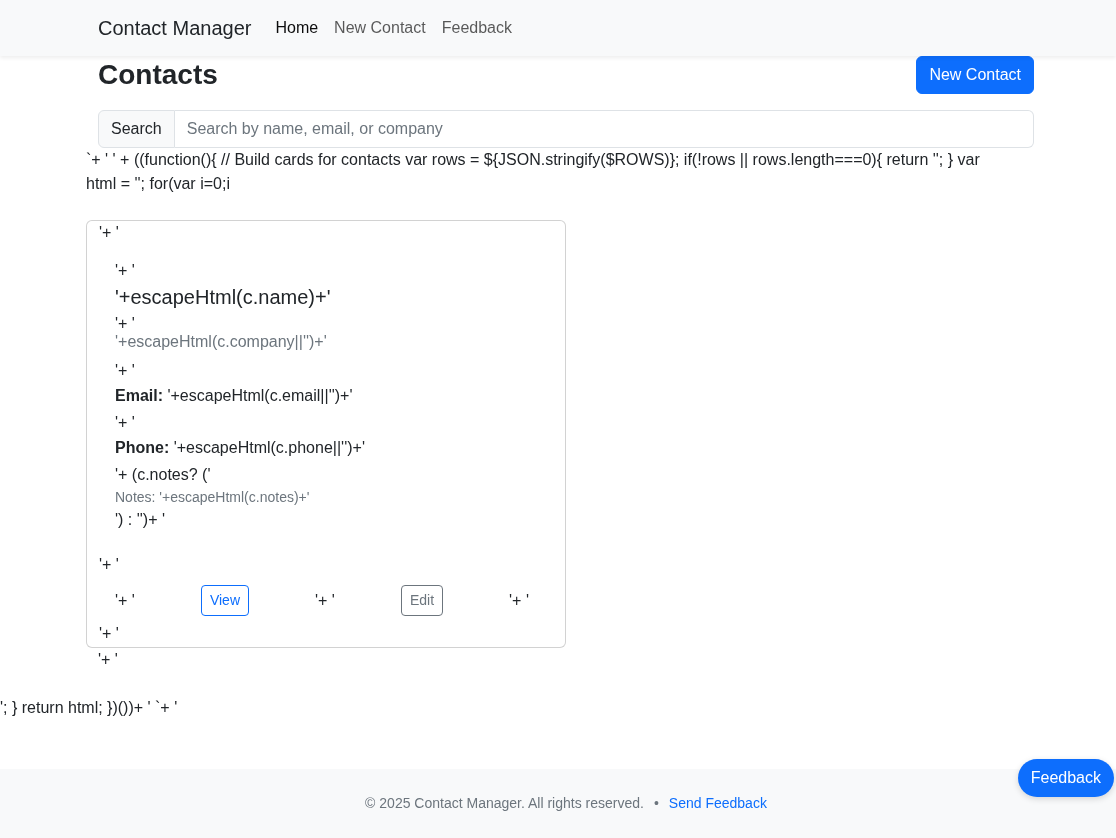 The image size is (1116, 838). Describe the element at coordinates (223, 297) in the screenshot. I see `card-title: '+escapeHtml(c.name)+'` at that location.